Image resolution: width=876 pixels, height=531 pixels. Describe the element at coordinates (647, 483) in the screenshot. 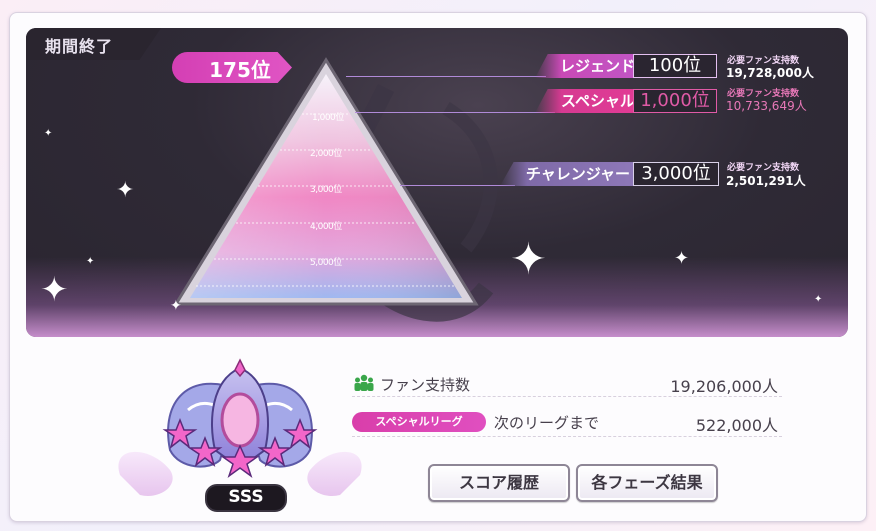

I see `phase-results-button: 各フェーズ結果` at that location.